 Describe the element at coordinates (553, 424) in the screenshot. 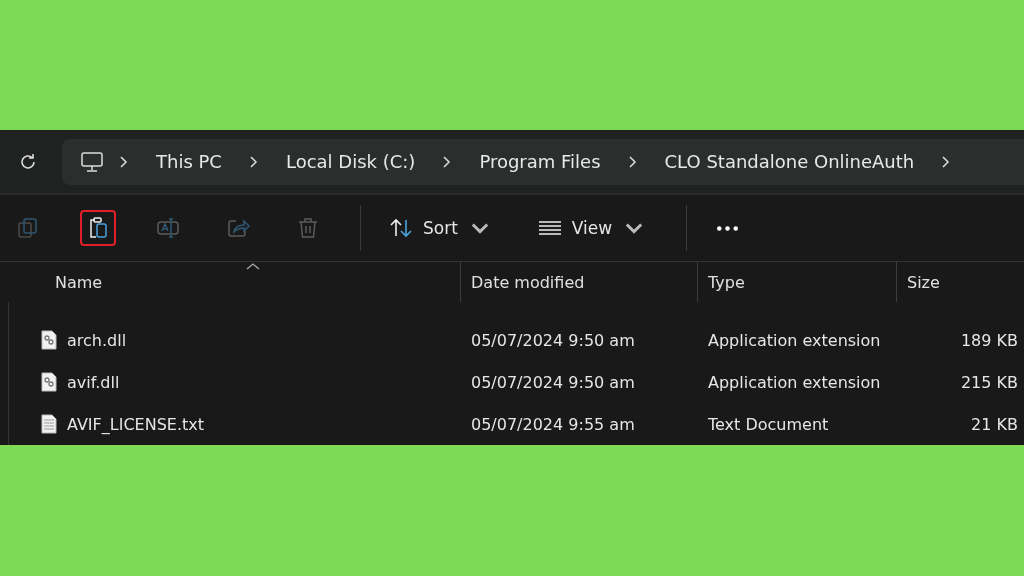

I see `date-cell-text: 05/07/2024 9:55 am` at that location.